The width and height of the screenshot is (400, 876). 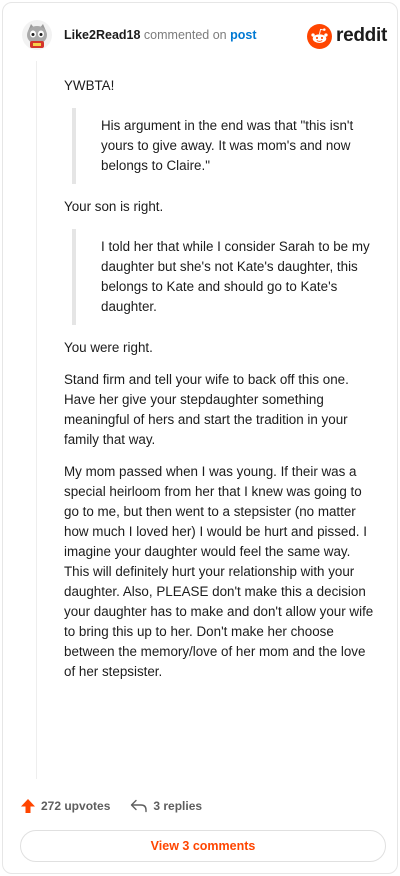 What do you see at coordinates (243, 35) in the screenshot?
I see `post-link: post` at bounding box center [243, 35].